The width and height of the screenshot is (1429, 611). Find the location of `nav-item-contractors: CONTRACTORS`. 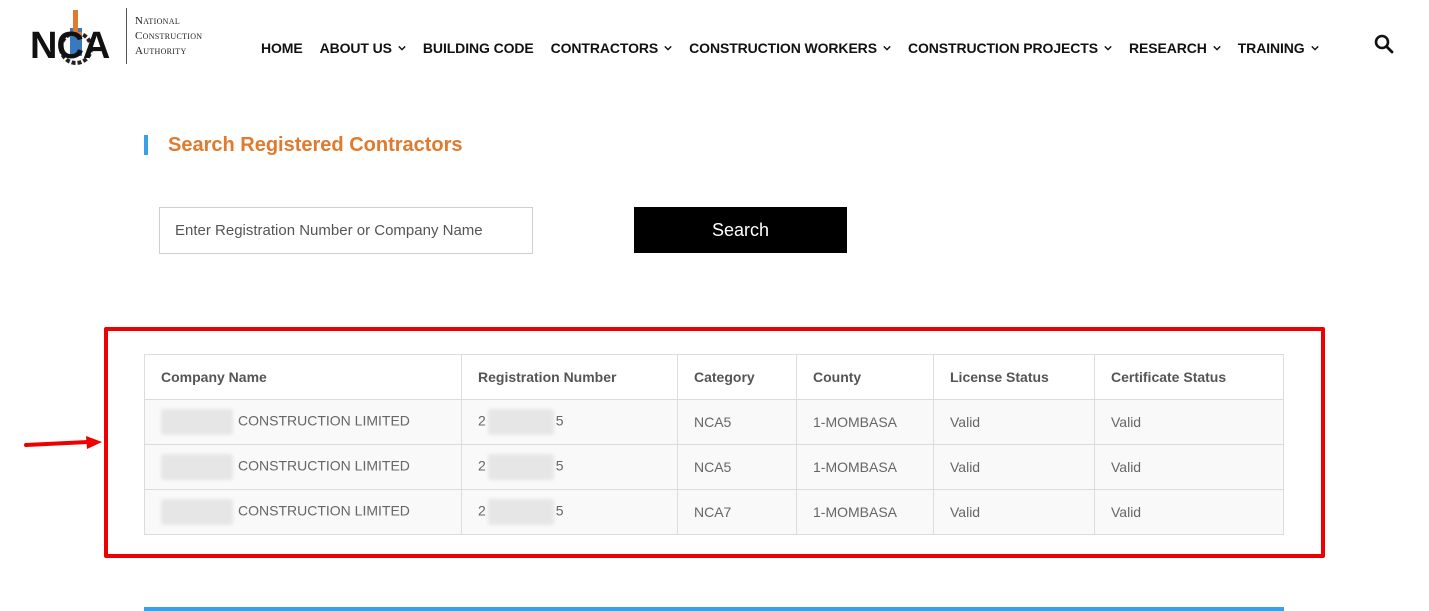

nav-item-contractors: CONTRACTORS is located at coordinates (612, 48).